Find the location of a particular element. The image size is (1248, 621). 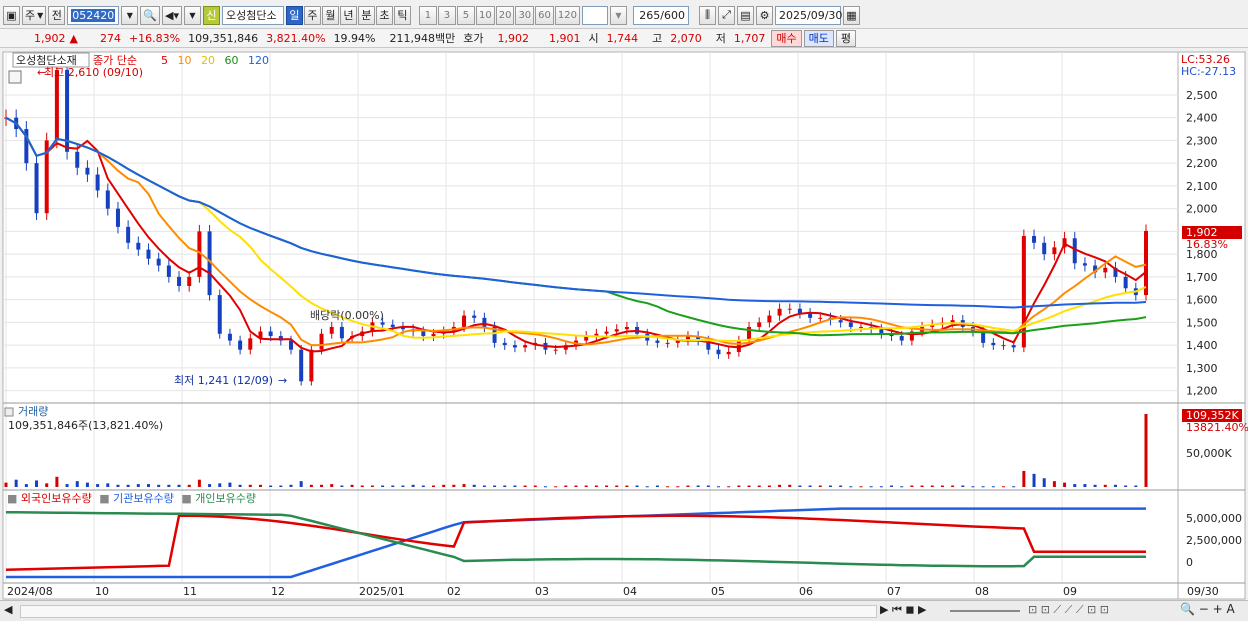

interval-3: 3 is located at coordinates (446, 15).